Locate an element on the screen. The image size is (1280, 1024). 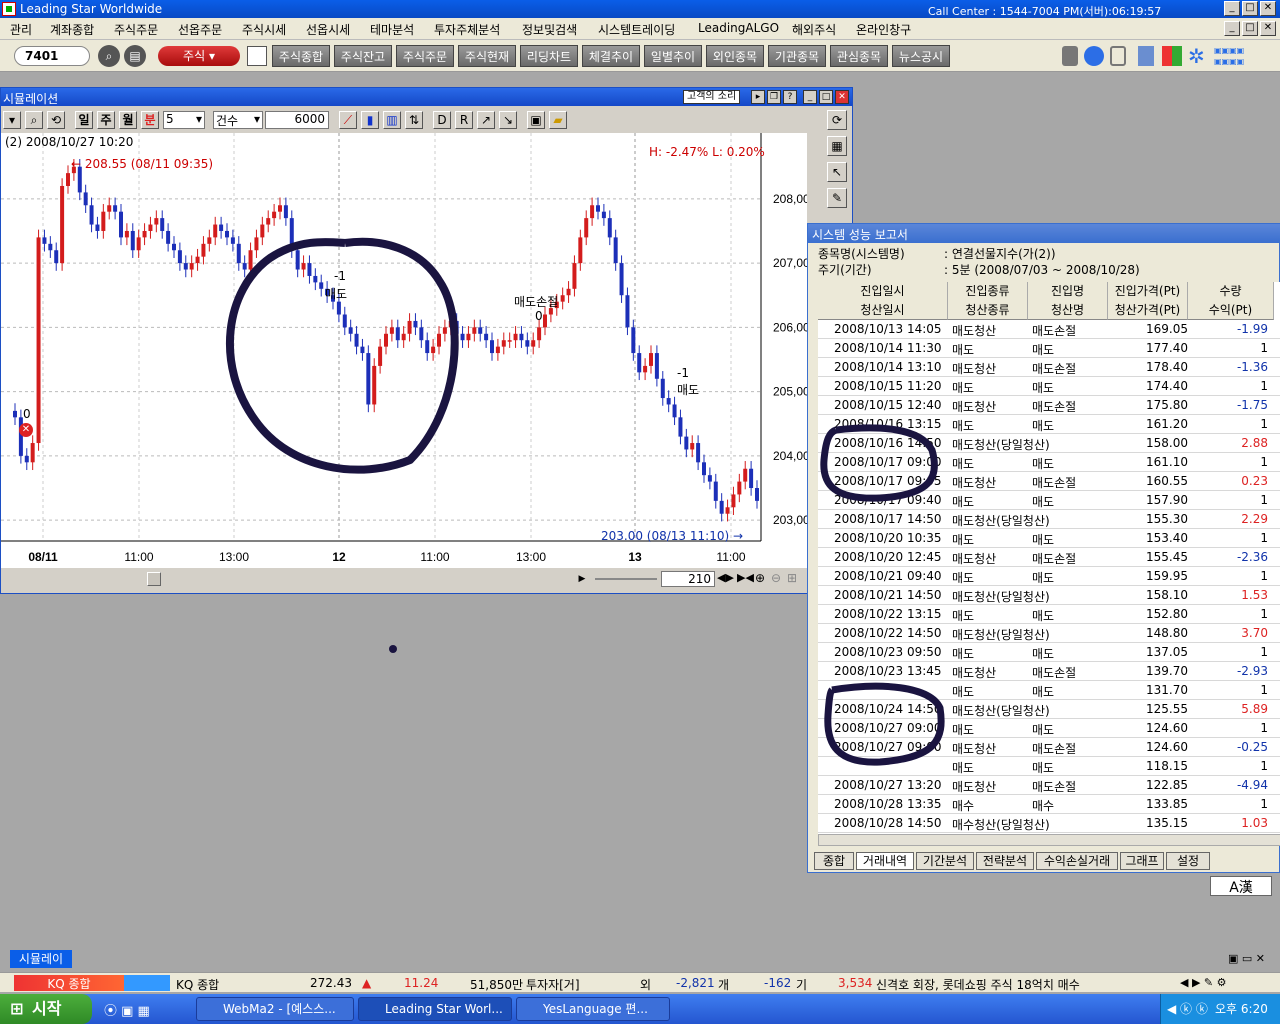
system-tray: ◀ ⓚ ⓚ 오후 6:20 is located at coordinates (1220, 1009).